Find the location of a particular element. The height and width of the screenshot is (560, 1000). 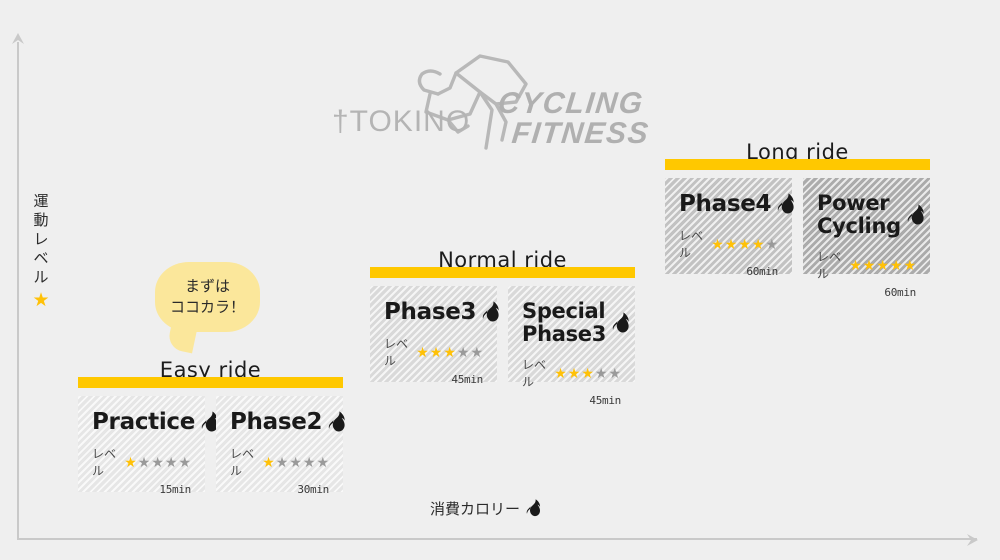

card-header: Phase4 is located at coordinates (736, 204).